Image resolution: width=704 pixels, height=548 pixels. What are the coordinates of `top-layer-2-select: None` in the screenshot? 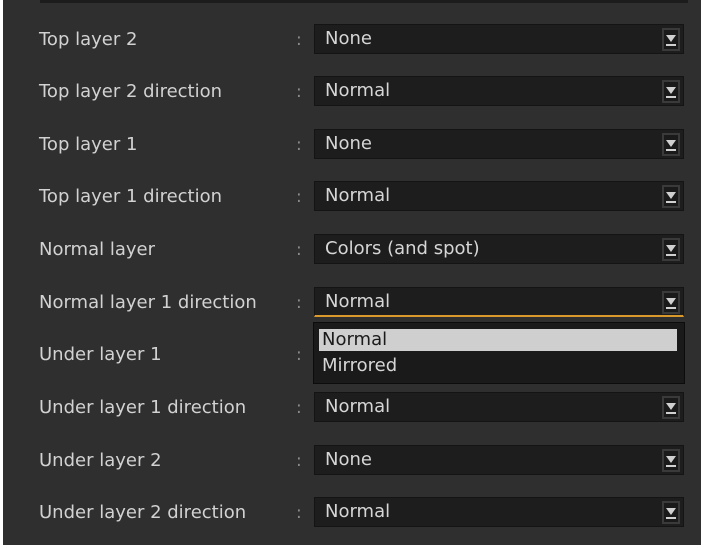 It's located at (499, 39).